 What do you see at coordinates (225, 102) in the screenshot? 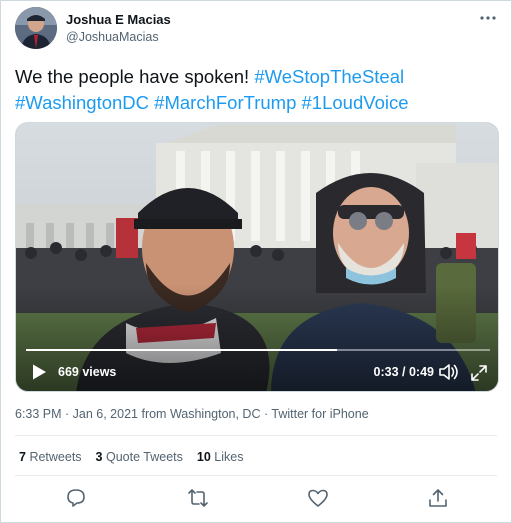
I see `hashtag-link: #MarchForTrump` at bounding box center [225, 102].